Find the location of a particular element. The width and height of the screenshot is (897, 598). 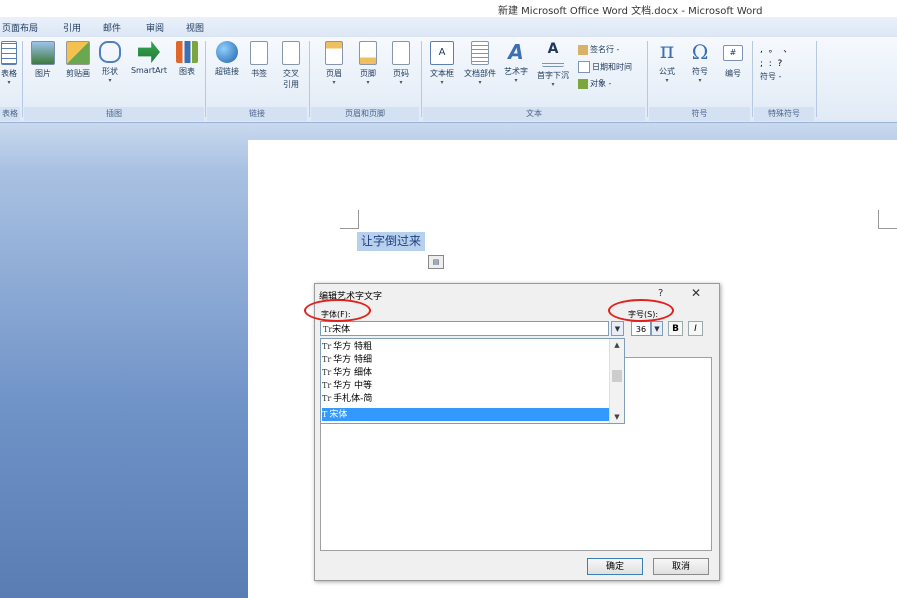

bookmark-icon is located at coordinates (259, 53).